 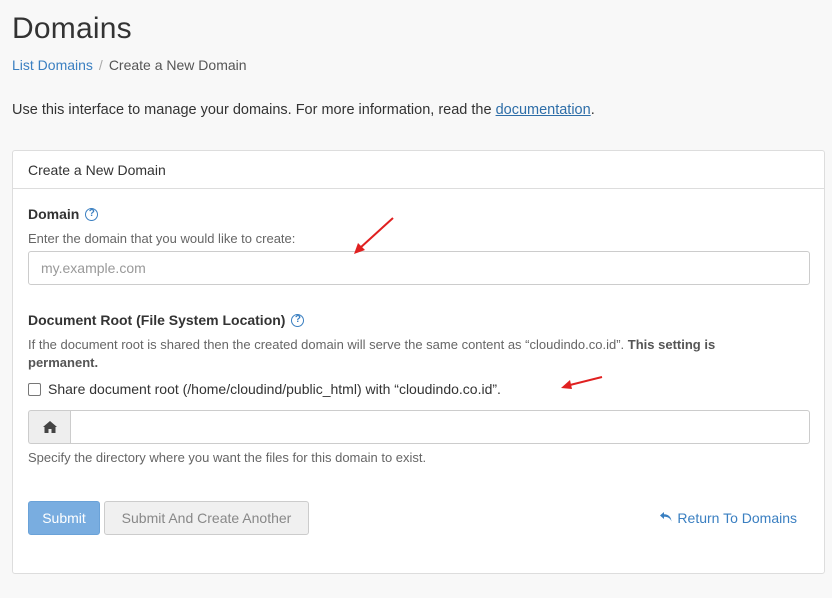 What do you see at coordinates (49, 427) in the screenshot?
I see `home-icon` at bounding box center [49, 427].